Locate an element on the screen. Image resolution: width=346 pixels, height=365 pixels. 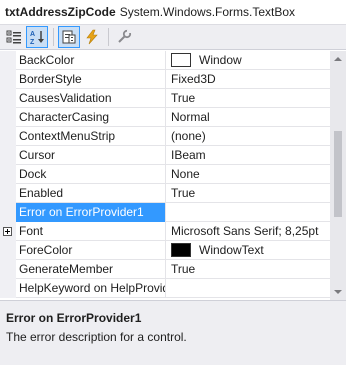
property-value: None is located at coordinates (248, 174).